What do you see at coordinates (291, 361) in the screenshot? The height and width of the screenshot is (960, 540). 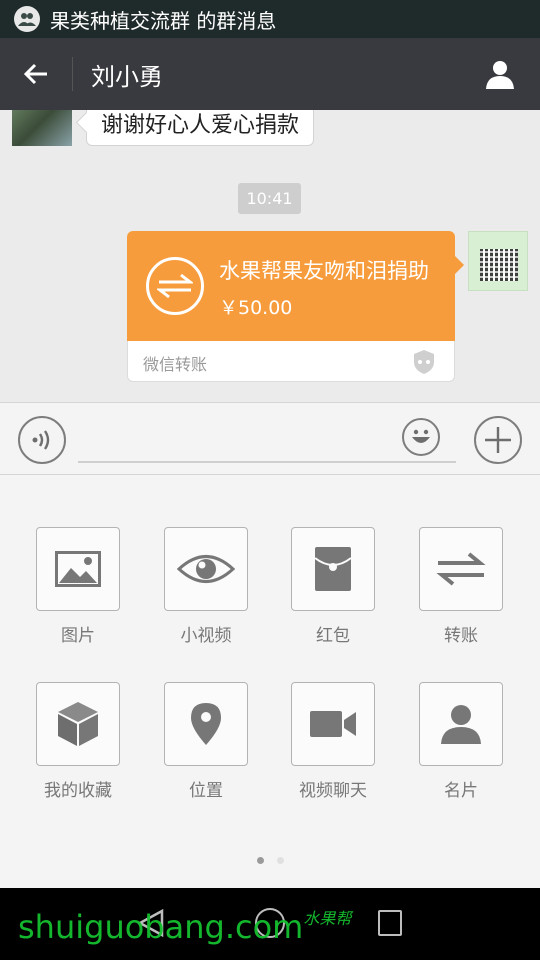 I see `transfer-card-footer: 微信转账` at bounding box center [291, 361].